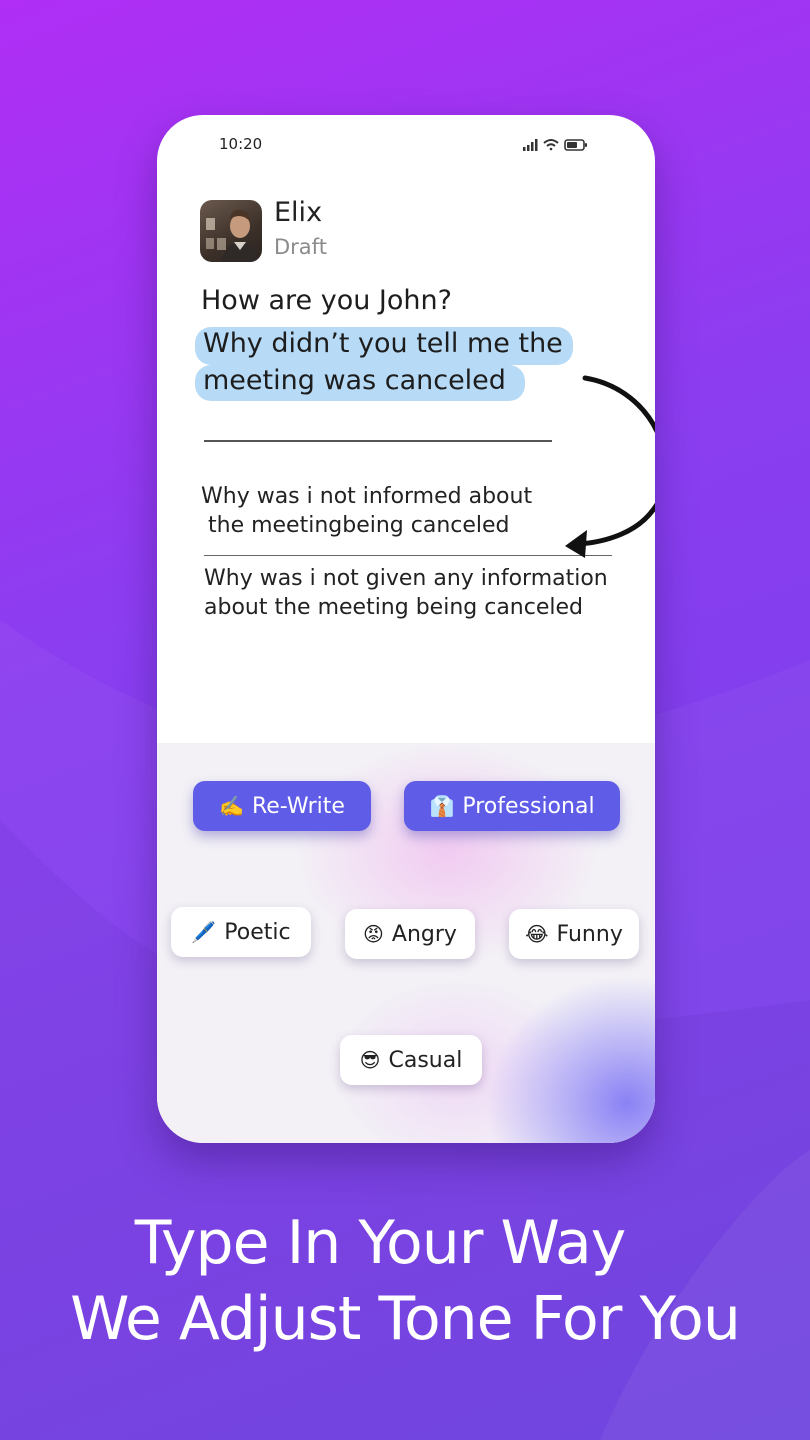 The image size is (810, 1440). I want to click on headline-line-2: We Adjust Tone For You, so click(405, 1319).